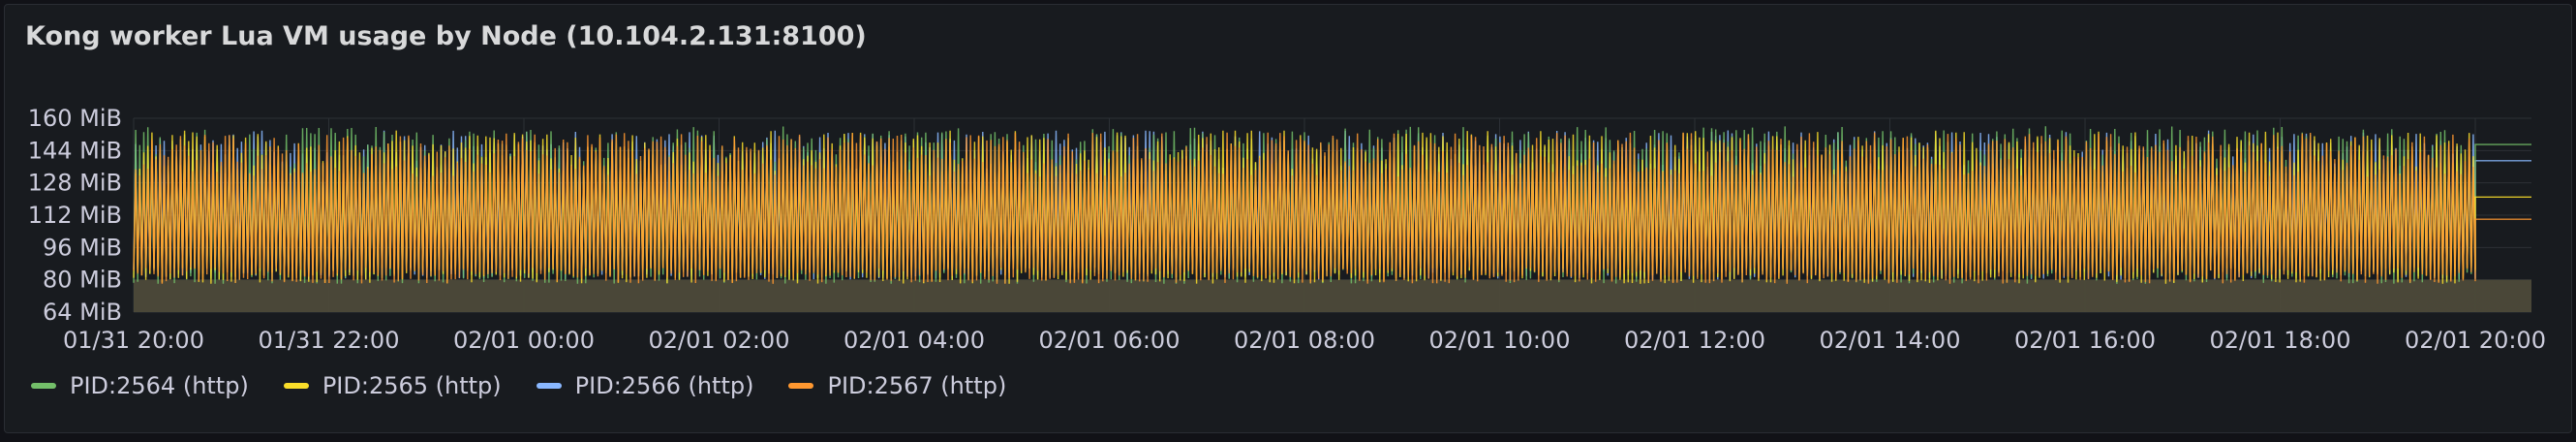 The width and height of the screenshot is (2576, 442). Describe the element at coordinates (719, 341) in the screenshot. I see `x-tick-label: 02/01 02:00` at that location.